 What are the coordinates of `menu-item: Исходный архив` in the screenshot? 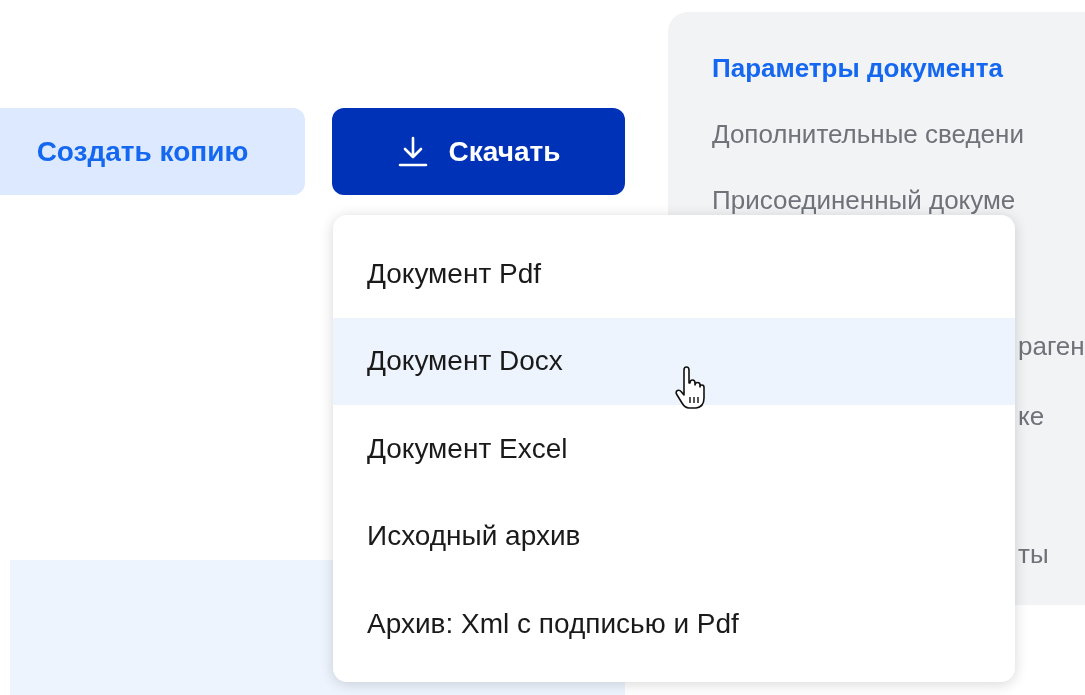 It's located at (674, 536).